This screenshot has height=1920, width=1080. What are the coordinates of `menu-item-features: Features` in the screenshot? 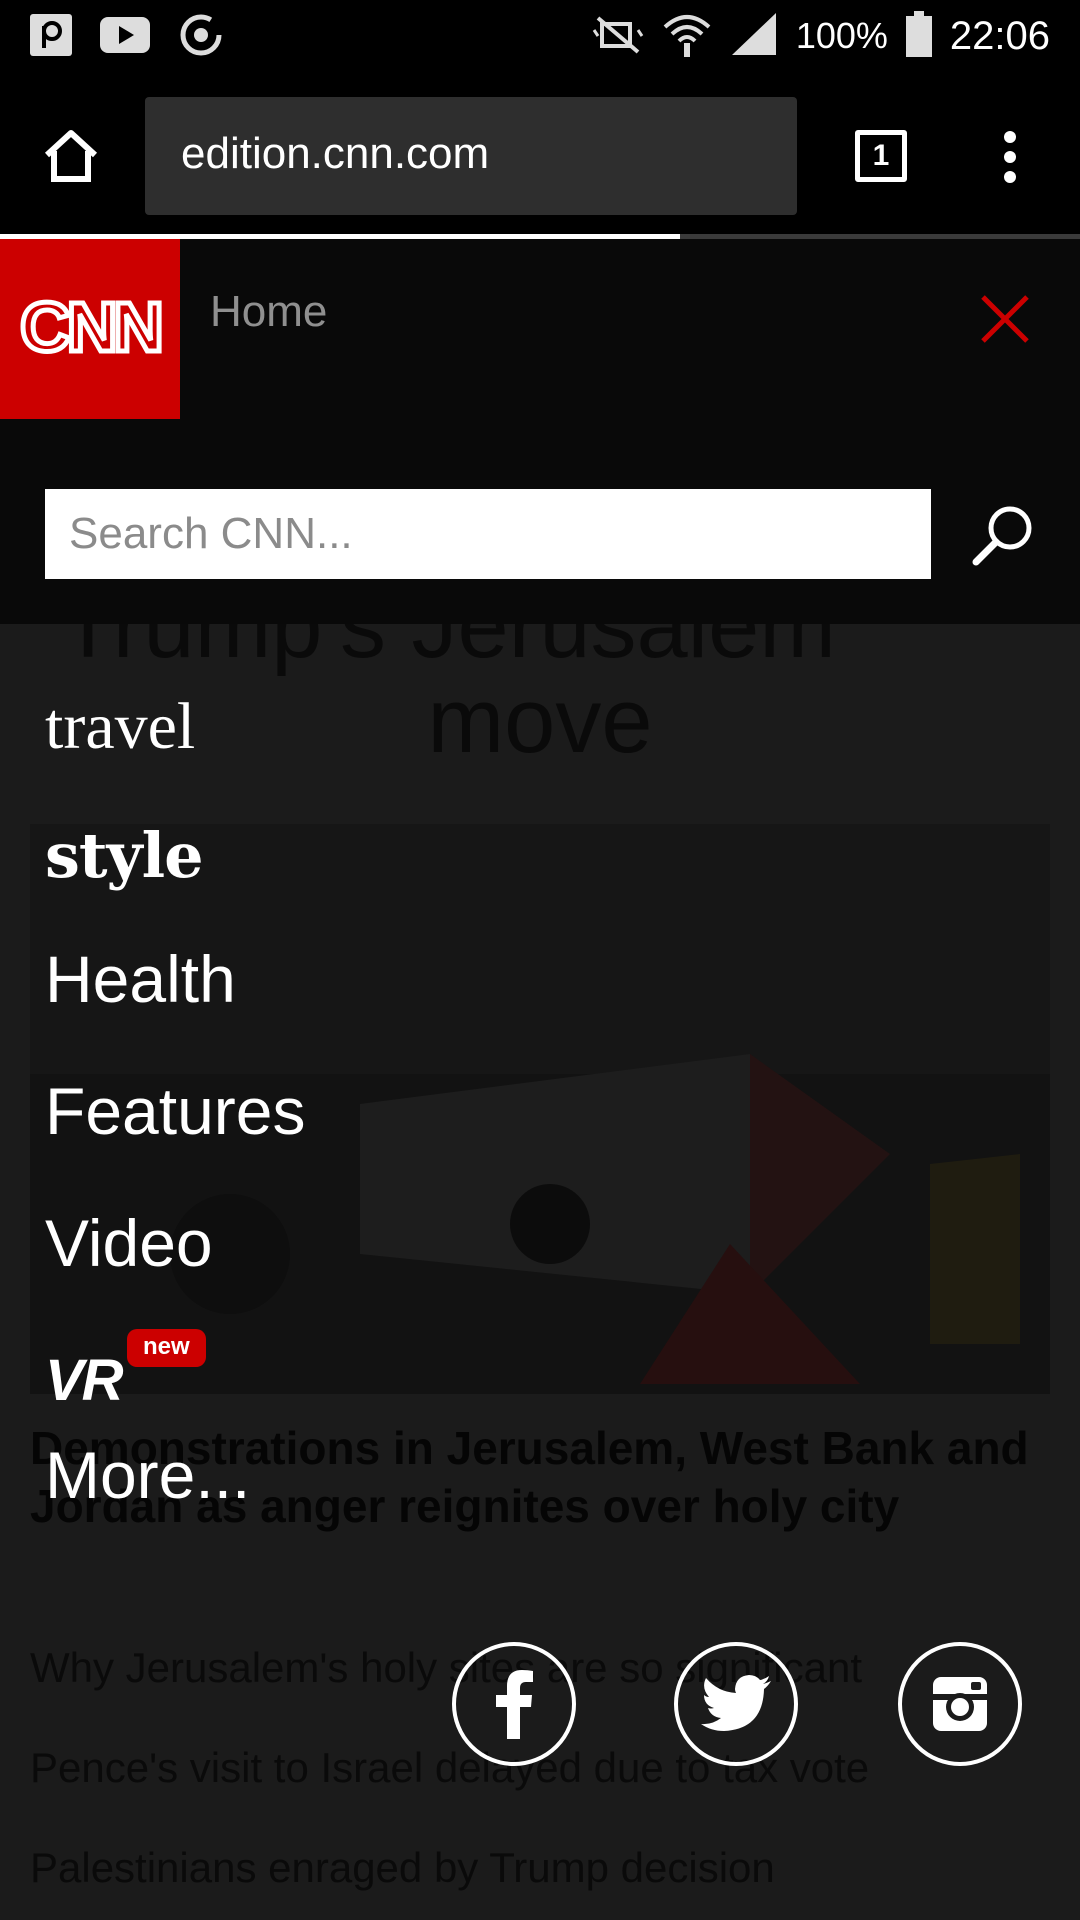 It's located at (175, 1111).